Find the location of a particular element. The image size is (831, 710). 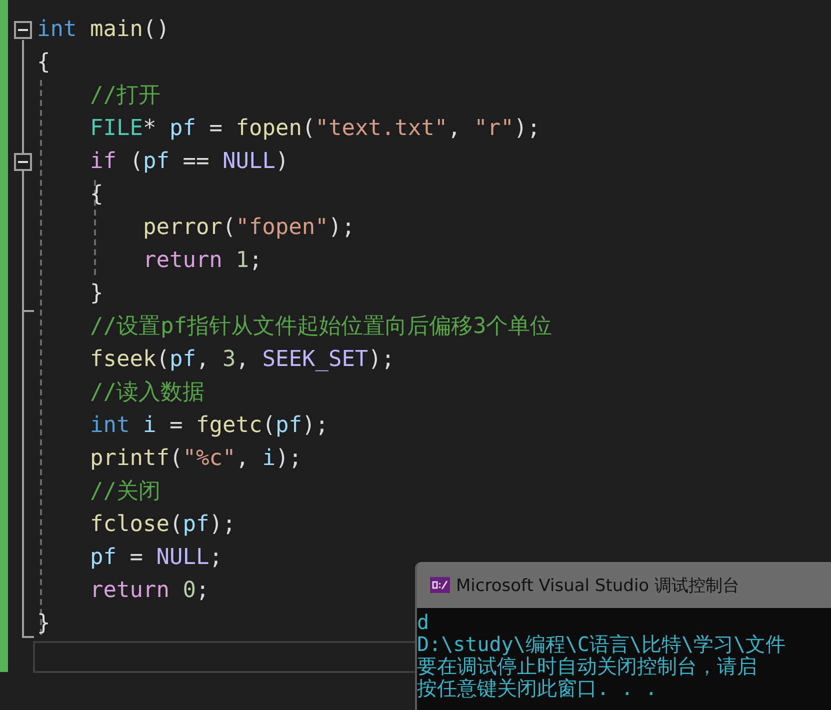

scrollbar-track is located at coordinates (224, 657).